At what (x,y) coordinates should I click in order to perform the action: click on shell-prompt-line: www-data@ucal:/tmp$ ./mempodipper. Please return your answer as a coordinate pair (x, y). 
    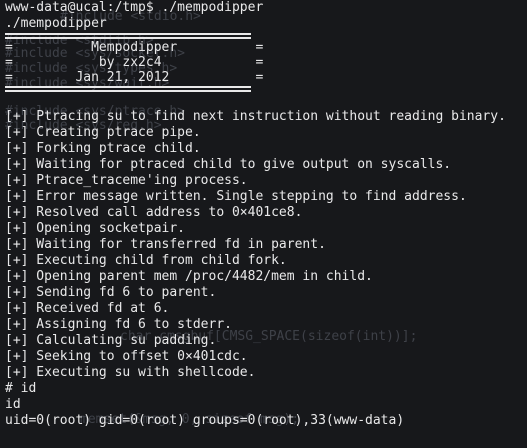
    Looking at the image, I should click on (134, 7).